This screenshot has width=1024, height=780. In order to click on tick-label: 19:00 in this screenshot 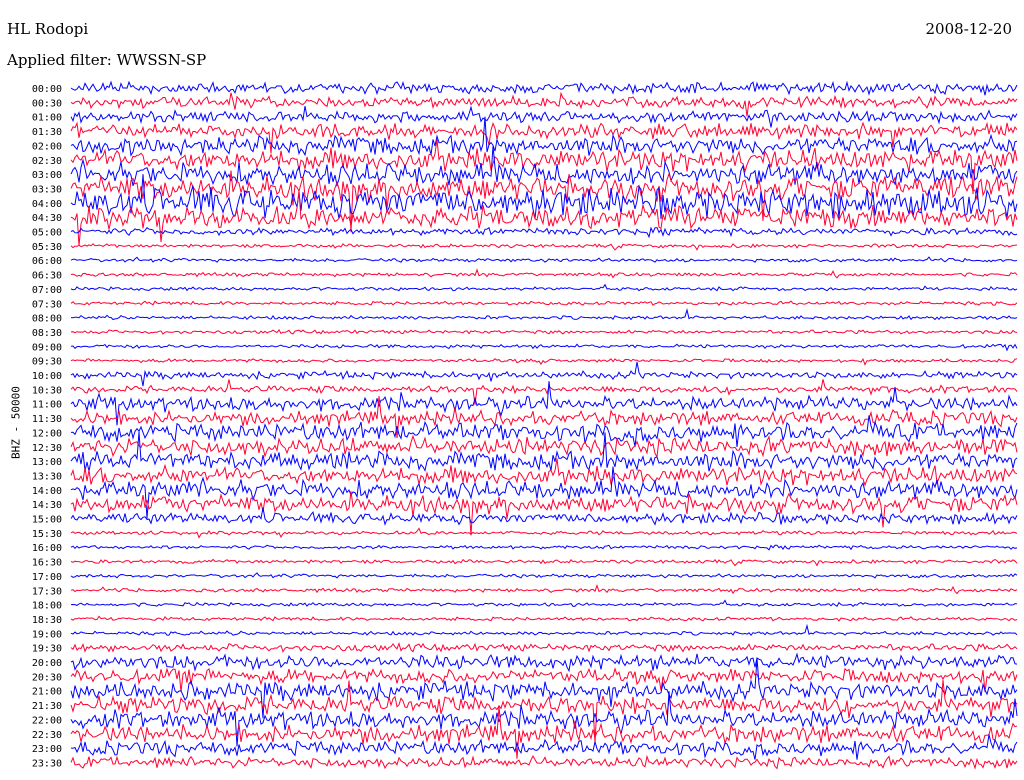, I will do `click(47, 634)`.